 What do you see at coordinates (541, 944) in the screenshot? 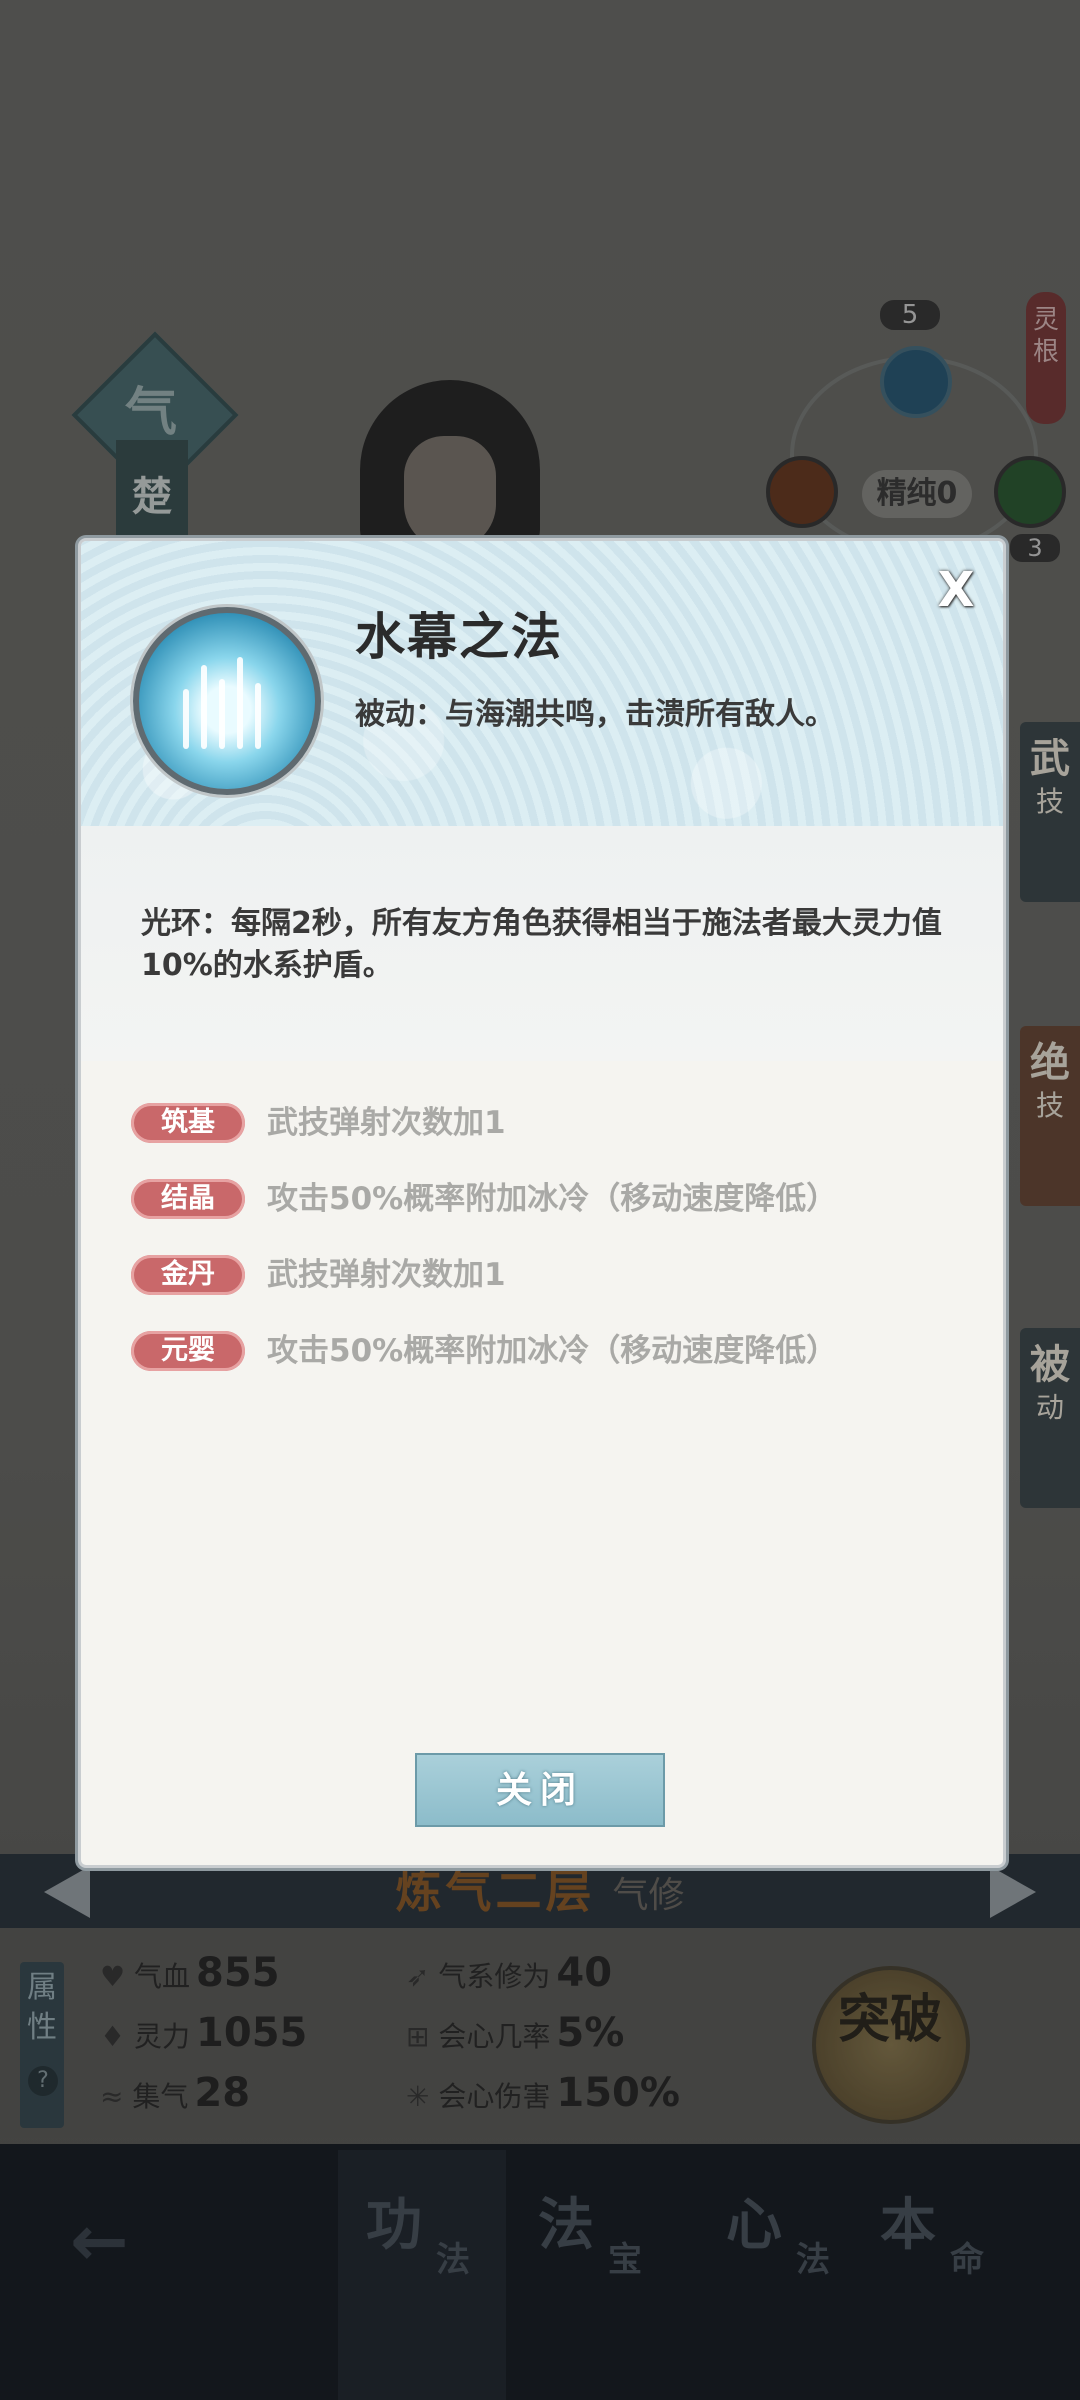
I see `aura-desc: 光环：每隔2秒，所有友方角色获得相当于施法者最大灵力值10%的水系护盾。` at bounding box center [541, 944].